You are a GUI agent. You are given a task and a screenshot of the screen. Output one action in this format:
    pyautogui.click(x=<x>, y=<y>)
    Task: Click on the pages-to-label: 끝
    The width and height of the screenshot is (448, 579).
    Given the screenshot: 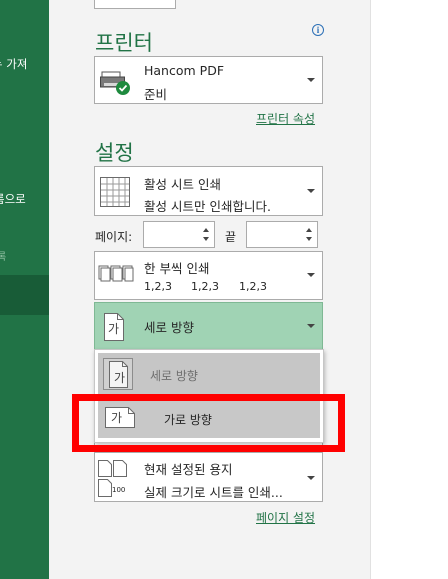 What is the action you would take?
    pyautogui.click(x=231, y=237)
    